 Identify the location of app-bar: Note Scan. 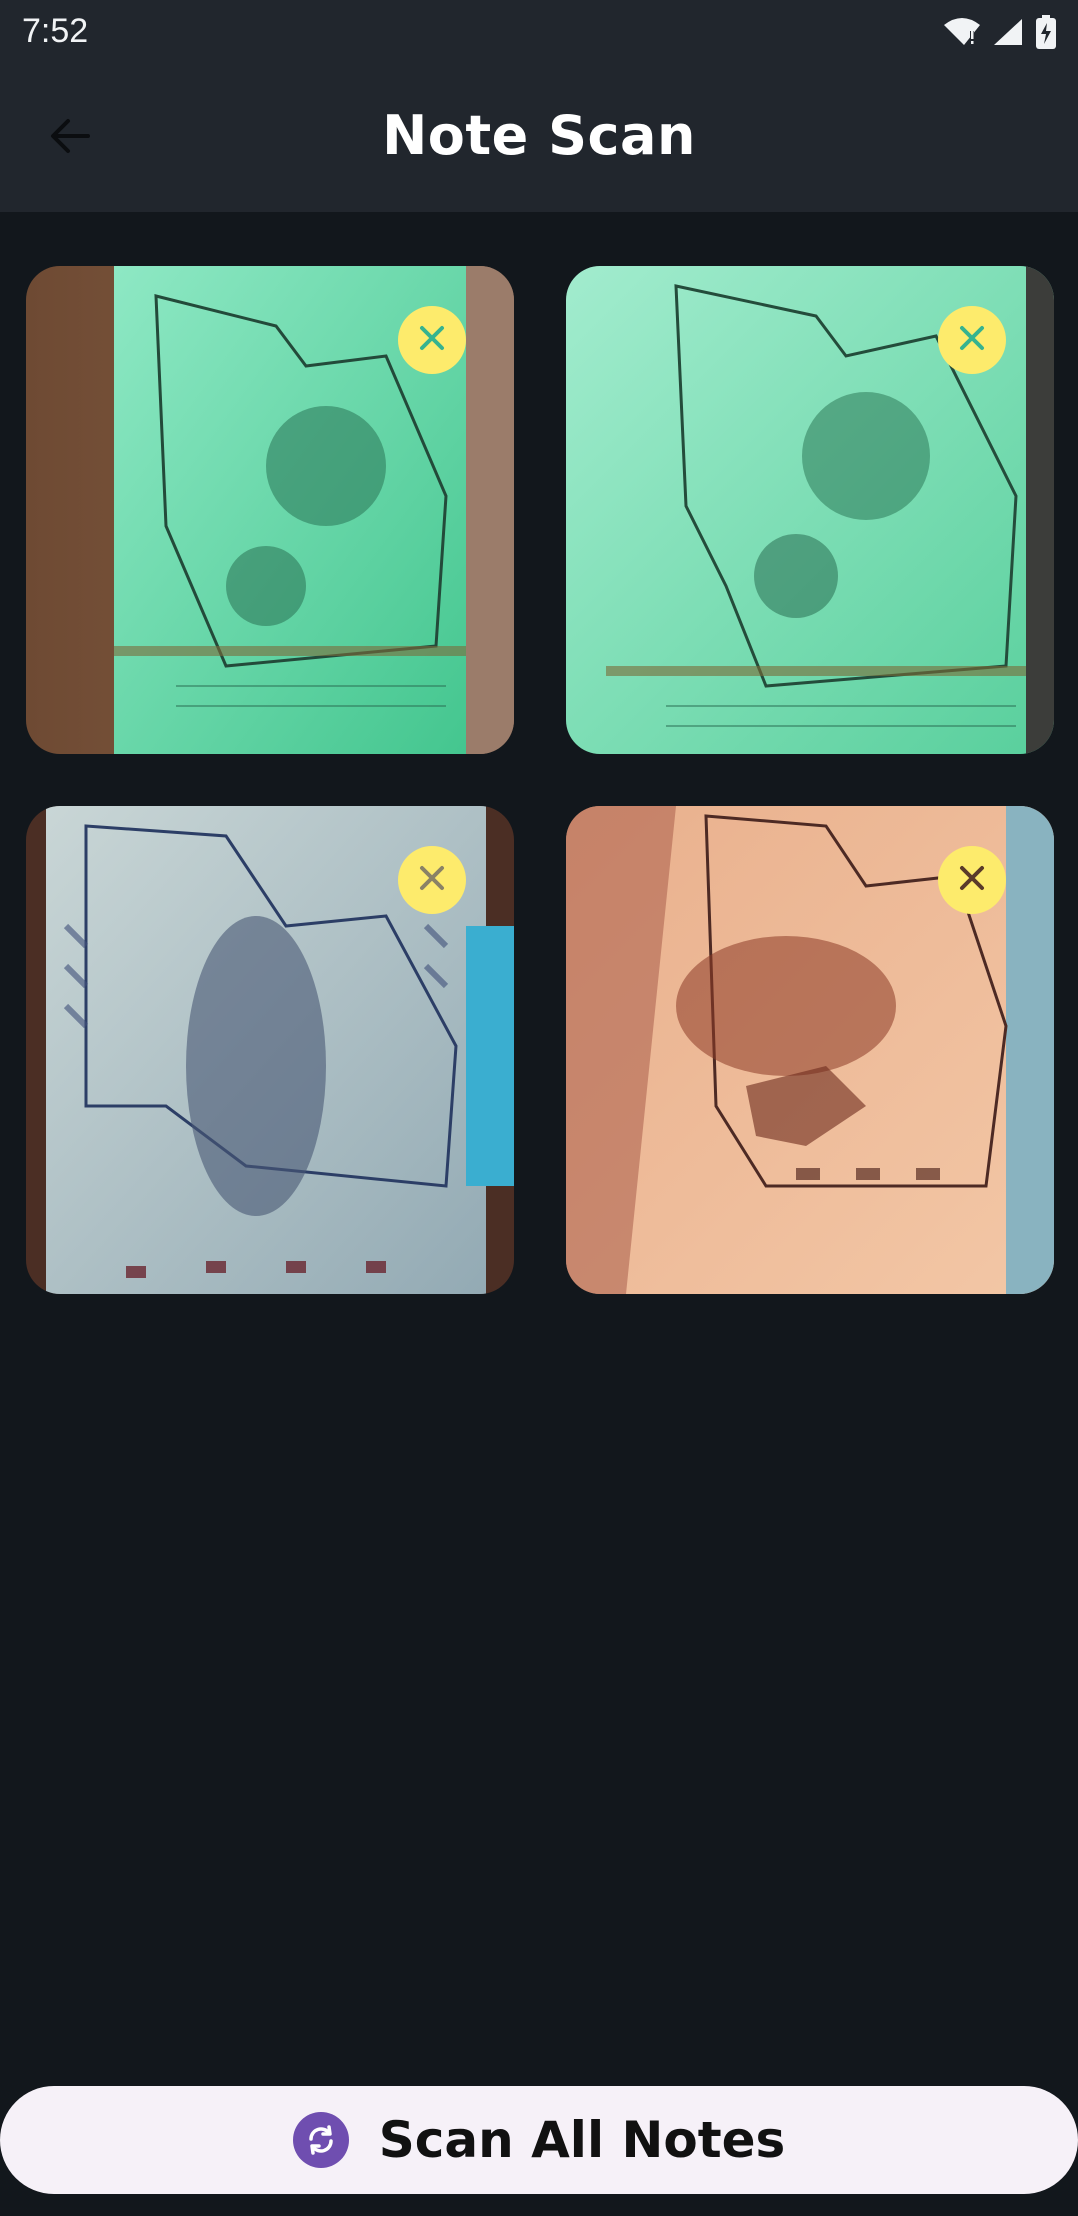
(539, 138).